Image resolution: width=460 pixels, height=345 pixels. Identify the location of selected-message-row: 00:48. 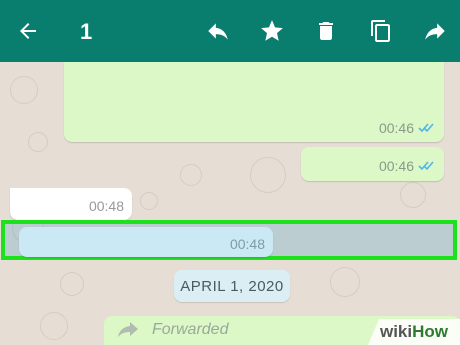
(229, 240).